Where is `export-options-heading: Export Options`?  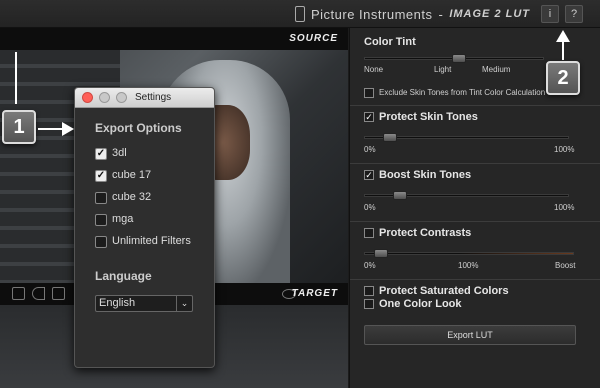 export-options-heading: Export Options is located at coordinates (138, 128).